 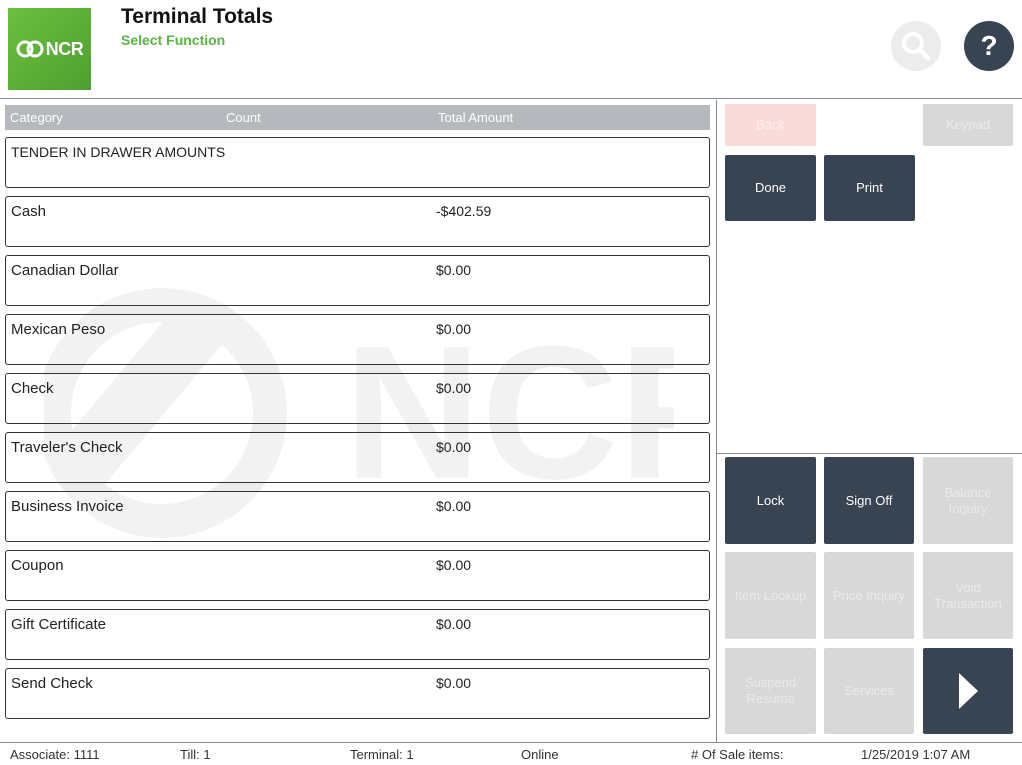 What do you see at coordinates (32, 388) in the screenshot?
I see `row-category: Check` at bounding box center [32, 388].